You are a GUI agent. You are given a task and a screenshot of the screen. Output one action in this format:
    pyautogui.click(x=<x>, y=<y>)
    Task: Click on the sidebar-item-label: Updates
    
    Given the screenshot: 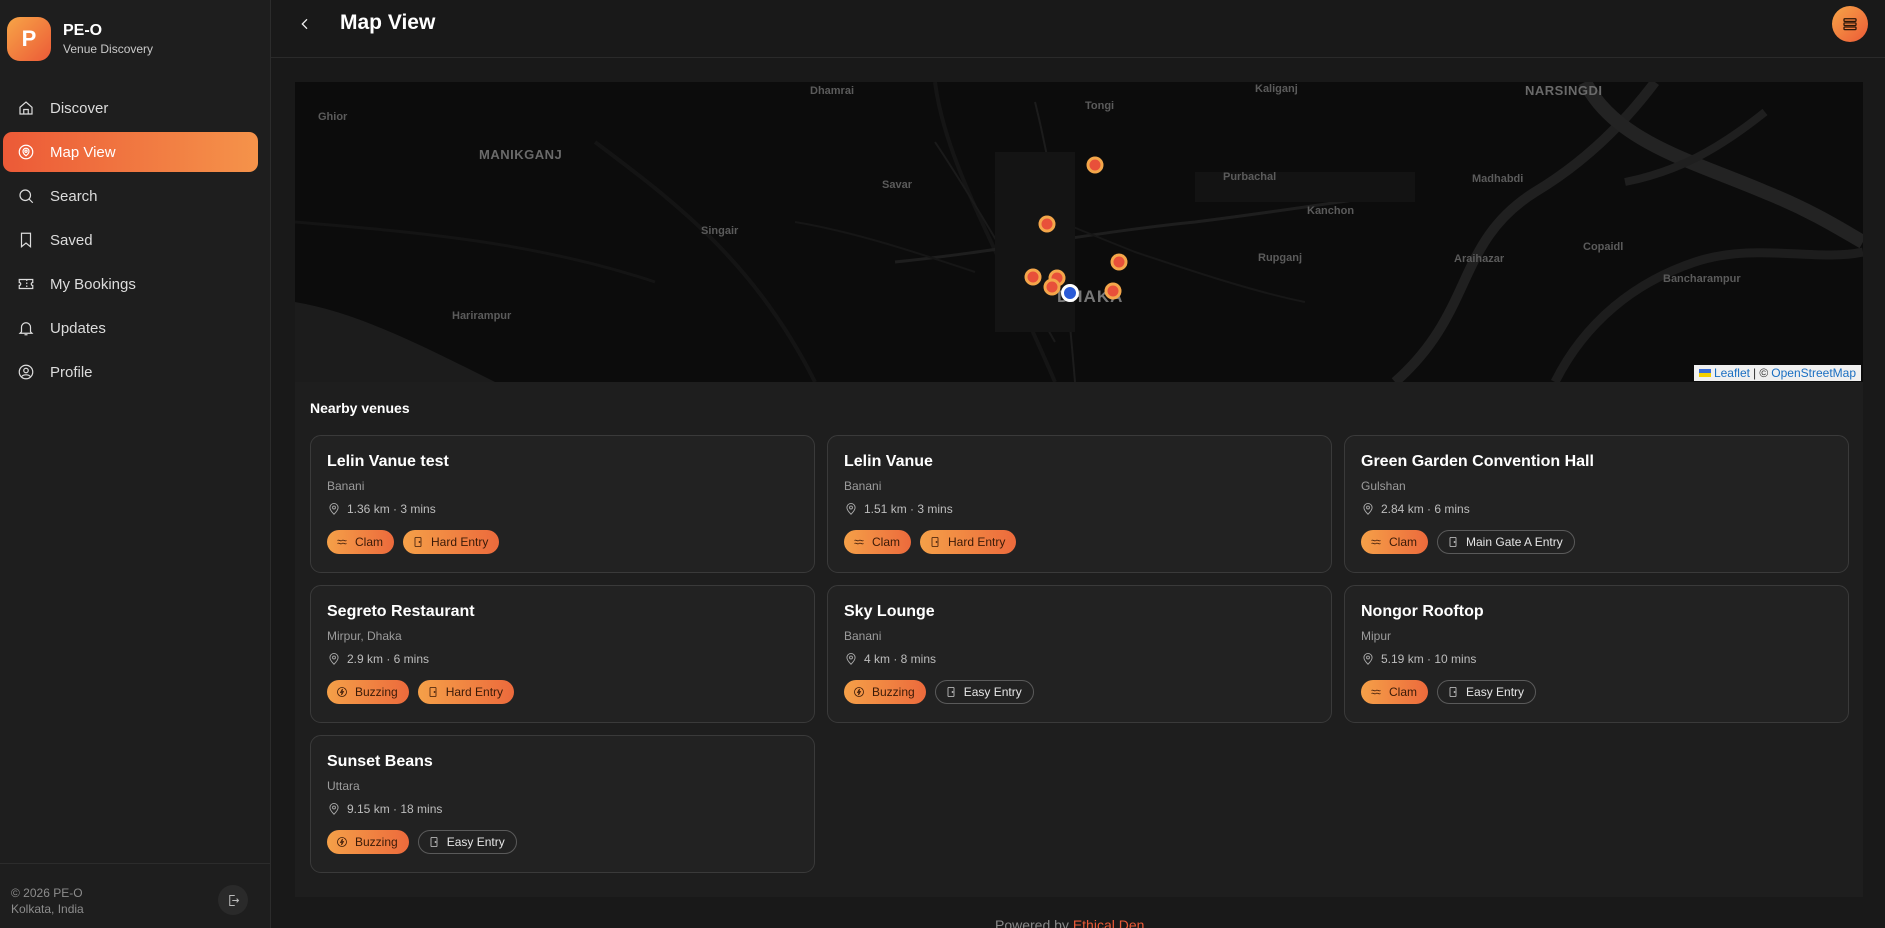 What is the action you would take?
    pyautogui.click(x=78, y=328)
    